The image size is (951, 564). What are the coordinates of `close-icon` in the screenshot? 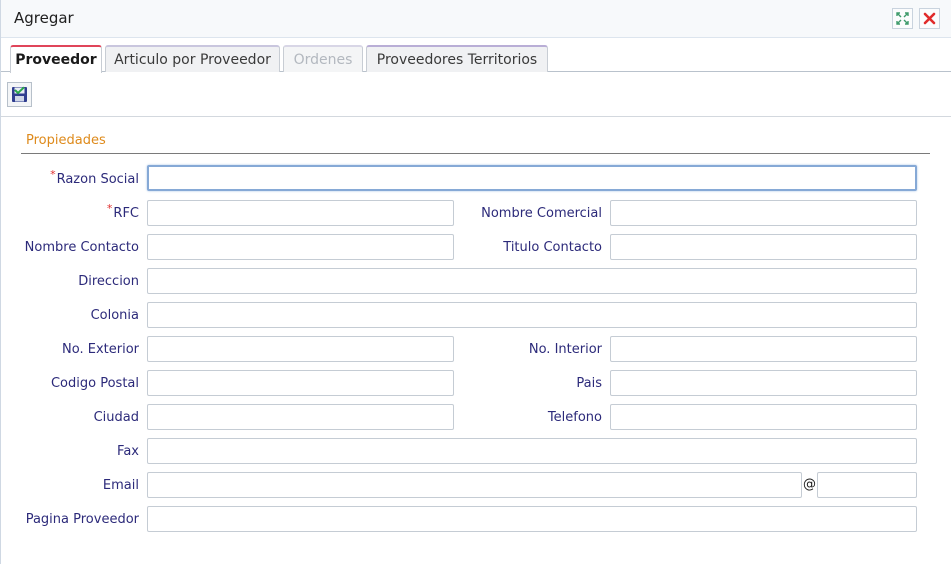 It's located at (929, 18).